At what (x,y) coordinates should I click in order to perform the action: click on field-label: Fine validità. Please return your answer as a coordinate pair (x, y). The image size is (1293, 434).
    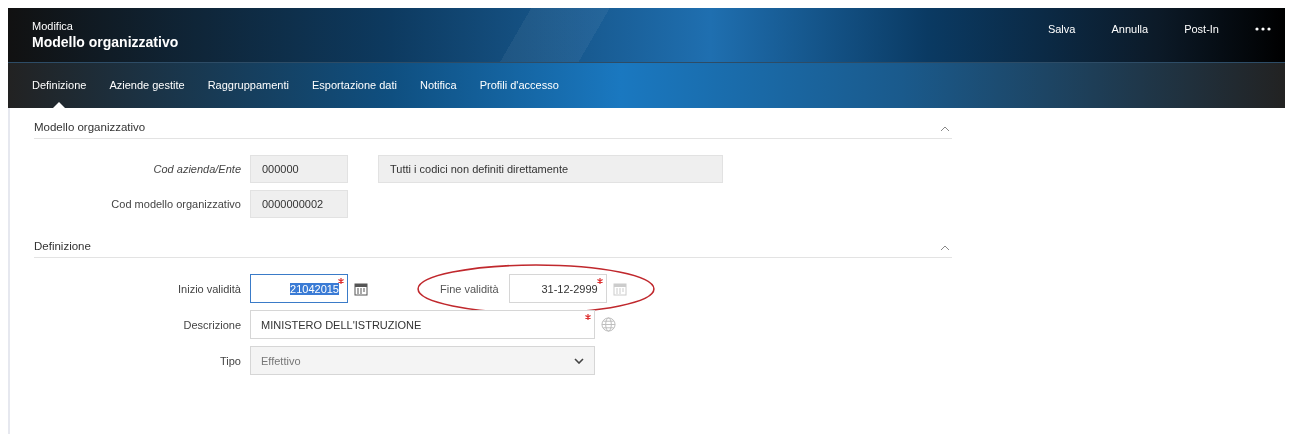
    Looking at the image, I should click on (469, 288).